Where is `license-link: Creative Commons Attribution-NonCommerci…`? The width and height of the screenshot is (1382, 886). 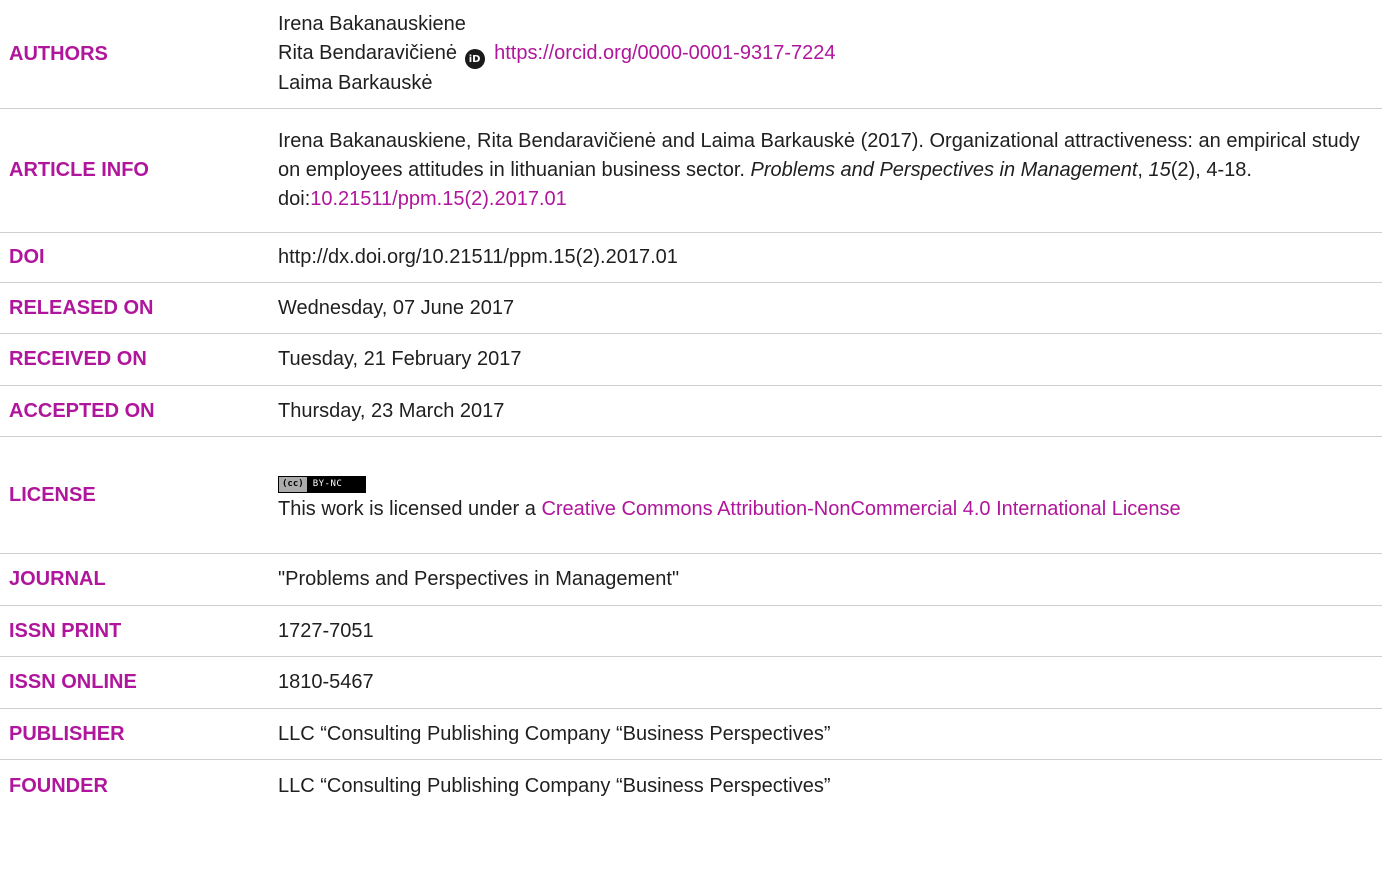 license-link: Creative Commons Attribution-NonCommerci… is located at coordinates (860, 509).